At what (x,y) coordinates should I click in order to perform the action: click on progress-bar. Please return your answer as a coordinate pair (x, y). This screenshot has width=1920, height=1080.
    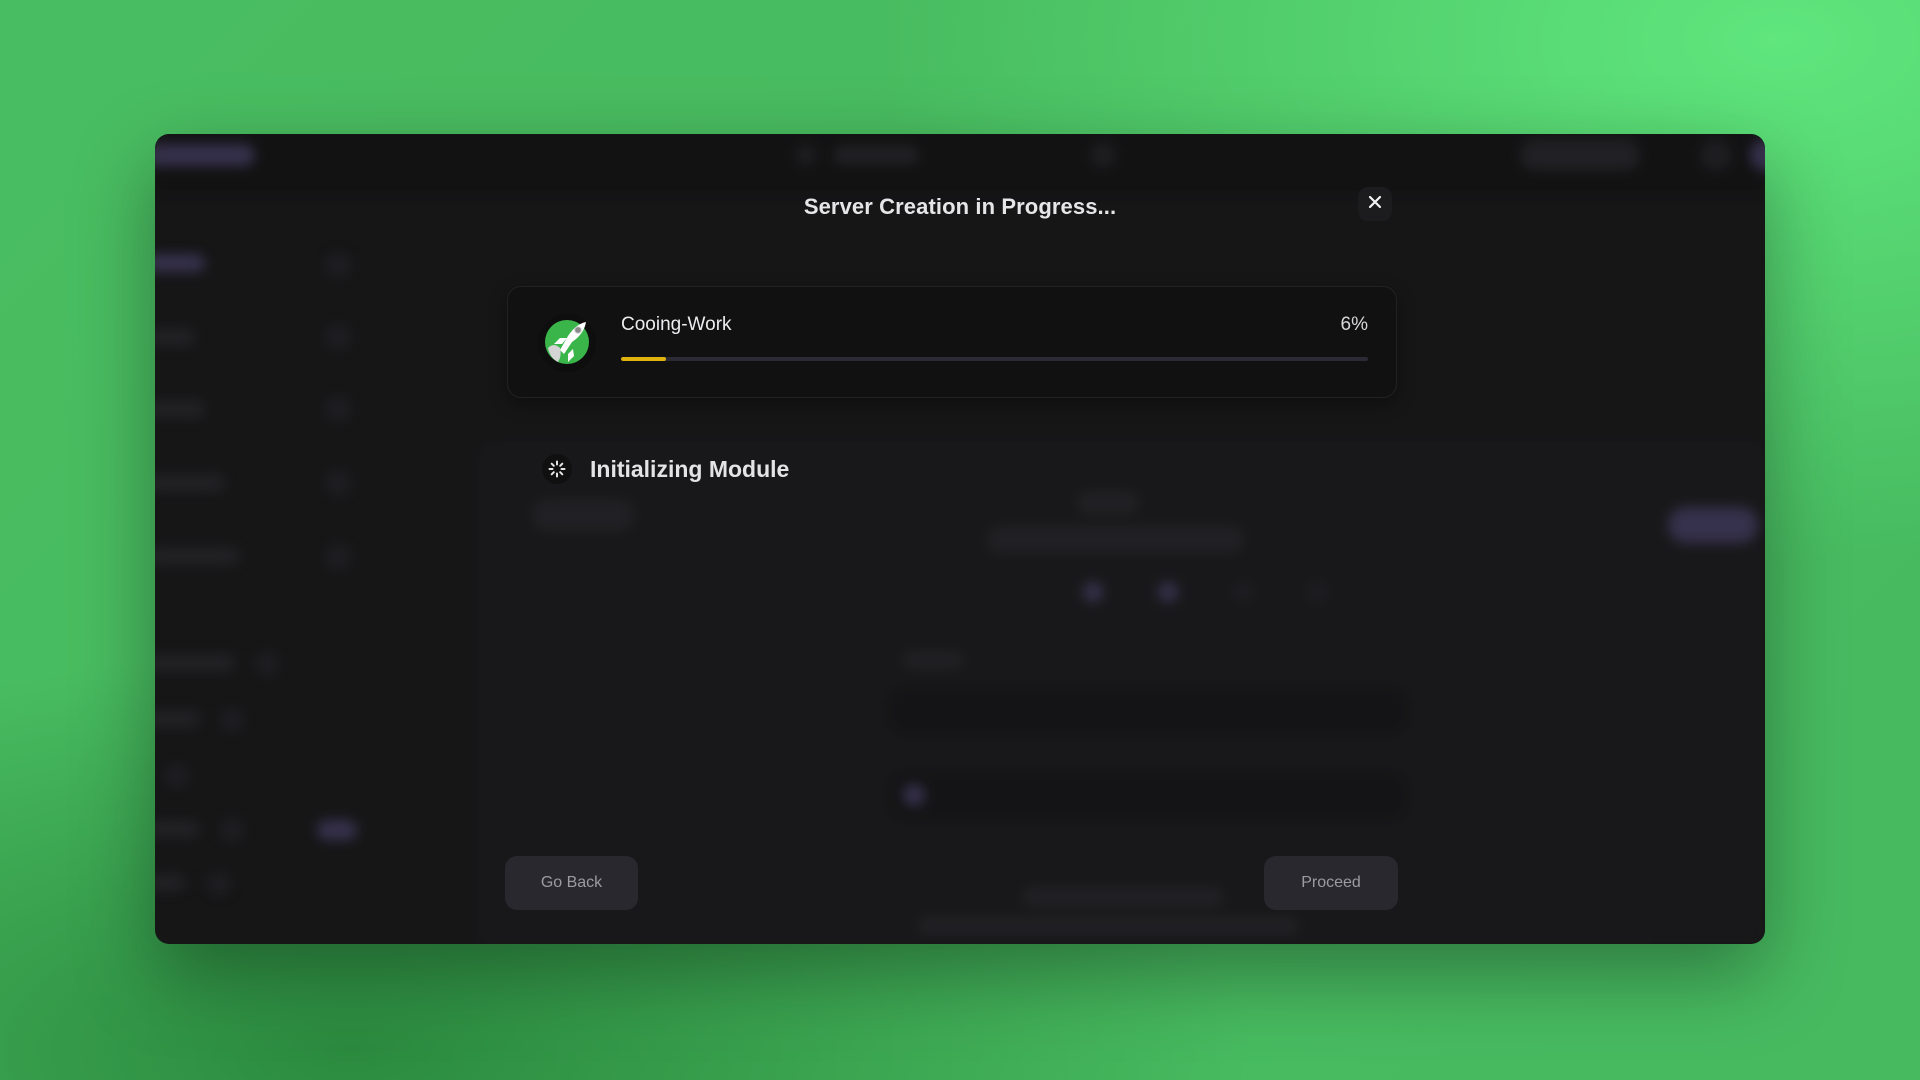
    Looking at the image, I should click on (994, 359).